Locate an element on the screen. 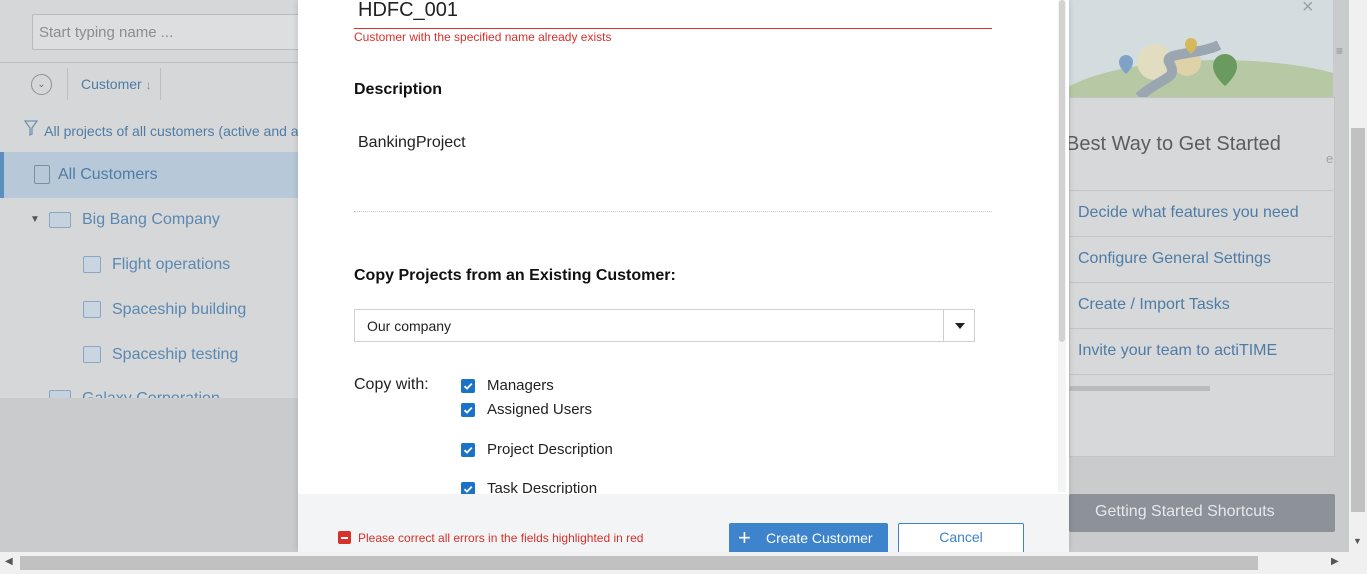 The width and height of the screenshot is (1367, 574). copy-from-customer-select: Our company is located at coordinates (664, 325).